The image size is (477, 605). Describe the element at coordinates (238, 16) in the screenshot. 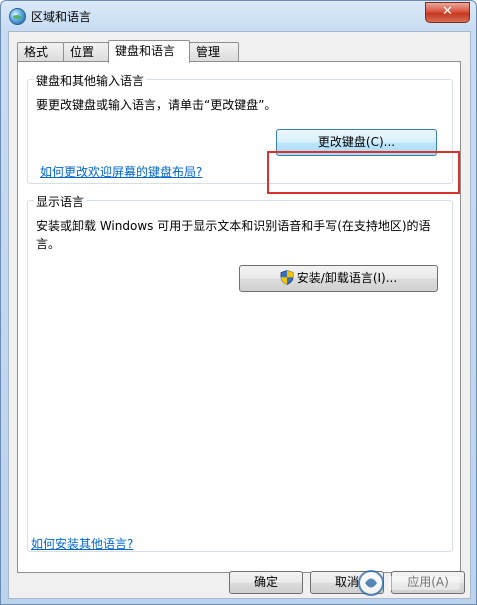

I see `title-bar: 区域和语言 ✕` at that location.